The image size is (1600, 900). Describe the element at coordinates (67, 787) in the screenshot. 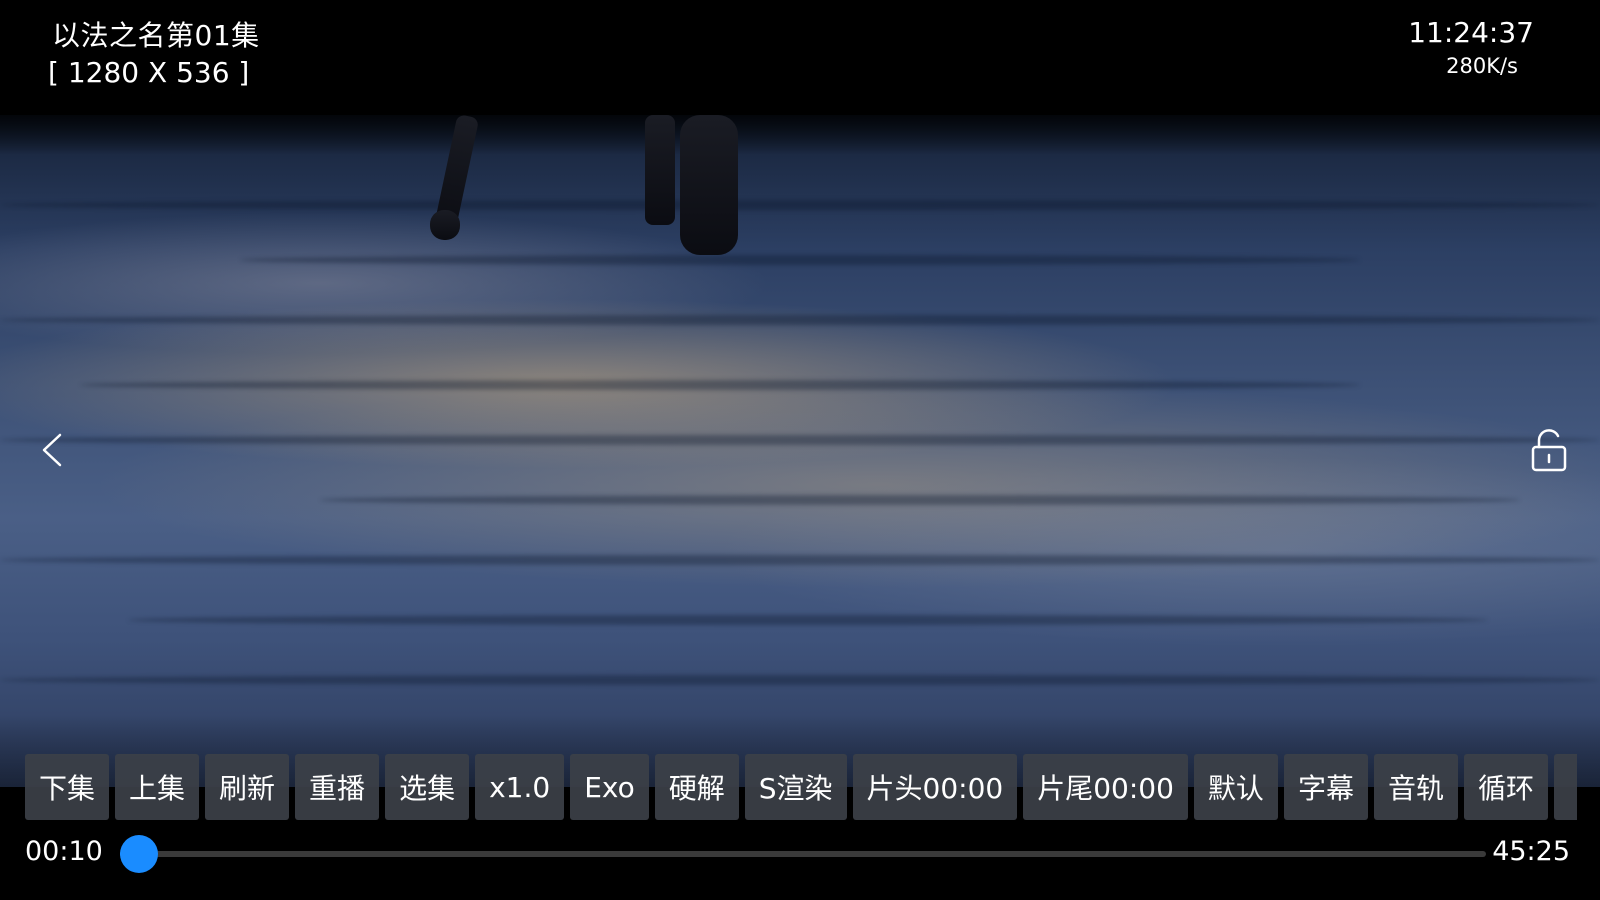

I see `next-episode-button: 下集` at that location.